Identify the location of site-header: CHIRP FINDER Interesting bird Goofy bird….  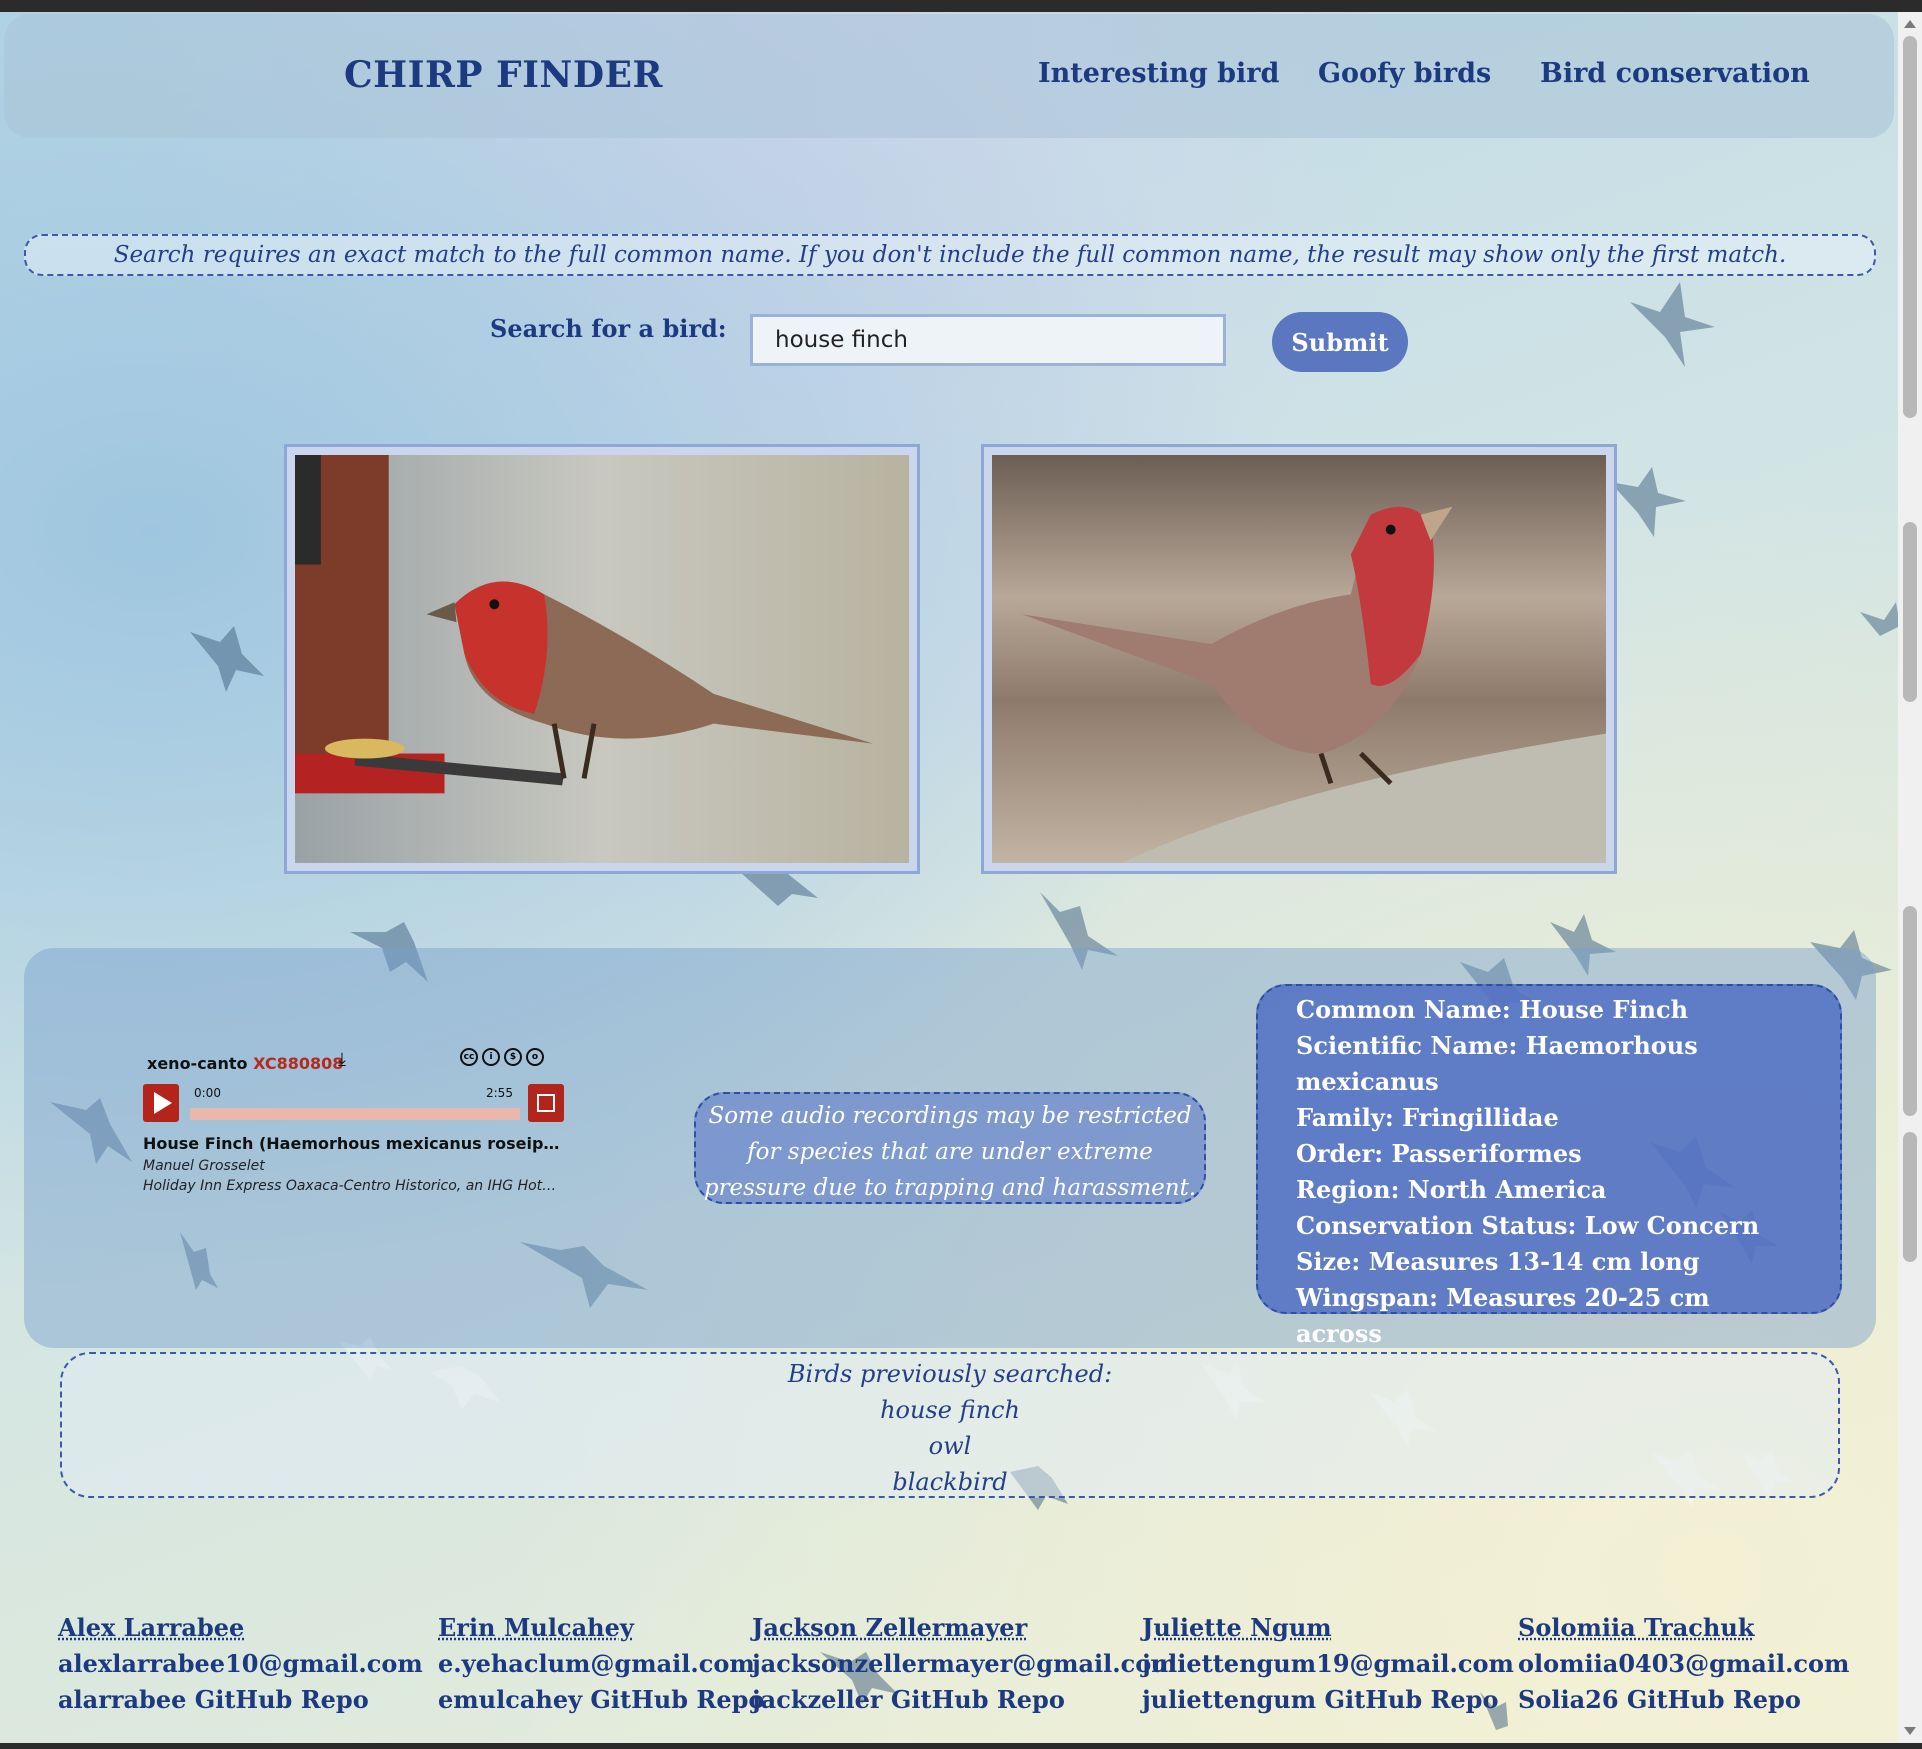
(949, 76).